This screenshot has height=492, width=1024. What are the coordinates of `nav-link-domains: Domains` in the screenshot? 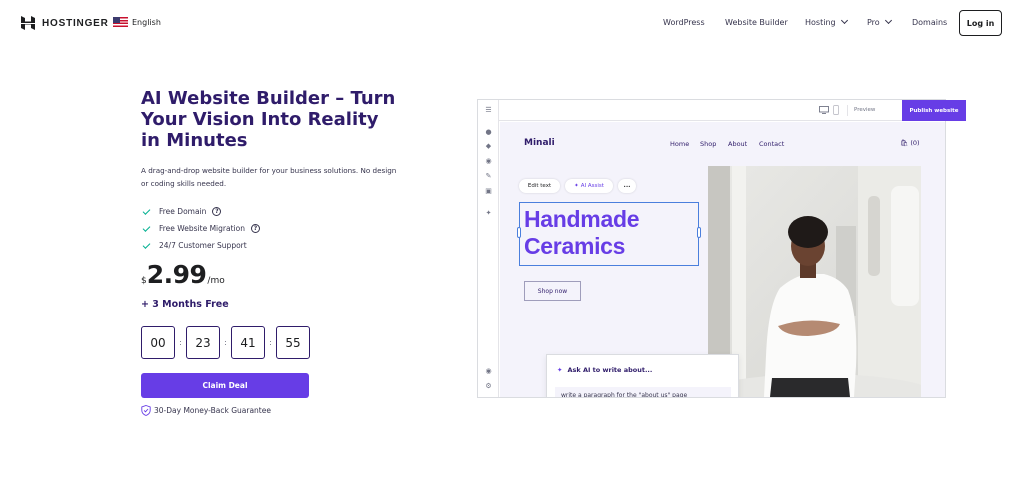 It's located at (929, 22).